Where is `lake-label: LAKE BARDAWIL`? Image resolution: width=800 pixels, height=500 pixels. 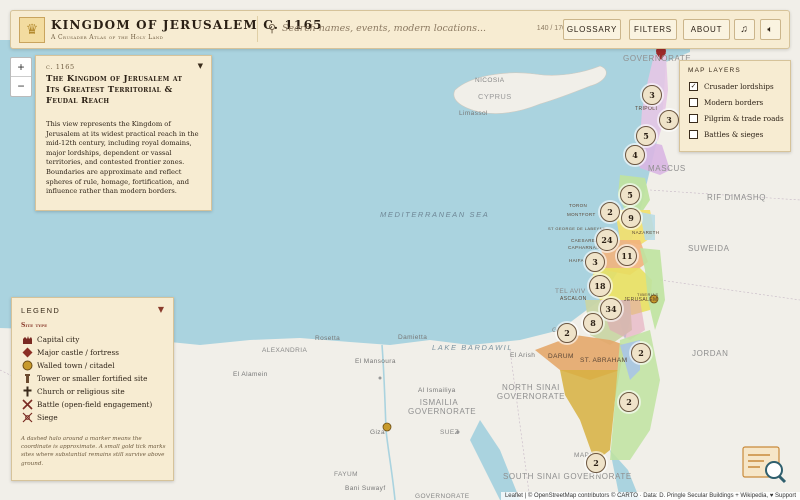
lake-label: LAKE BARDAWIL is located at coordinates (473, 347).